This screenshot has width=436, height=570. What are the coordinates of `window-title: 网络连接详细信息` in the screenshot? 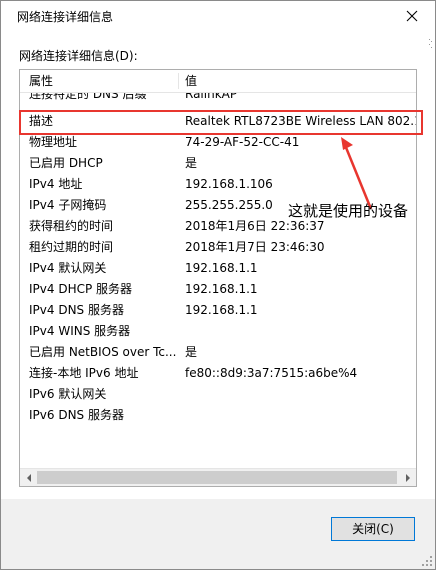 It's located at (65, 17).